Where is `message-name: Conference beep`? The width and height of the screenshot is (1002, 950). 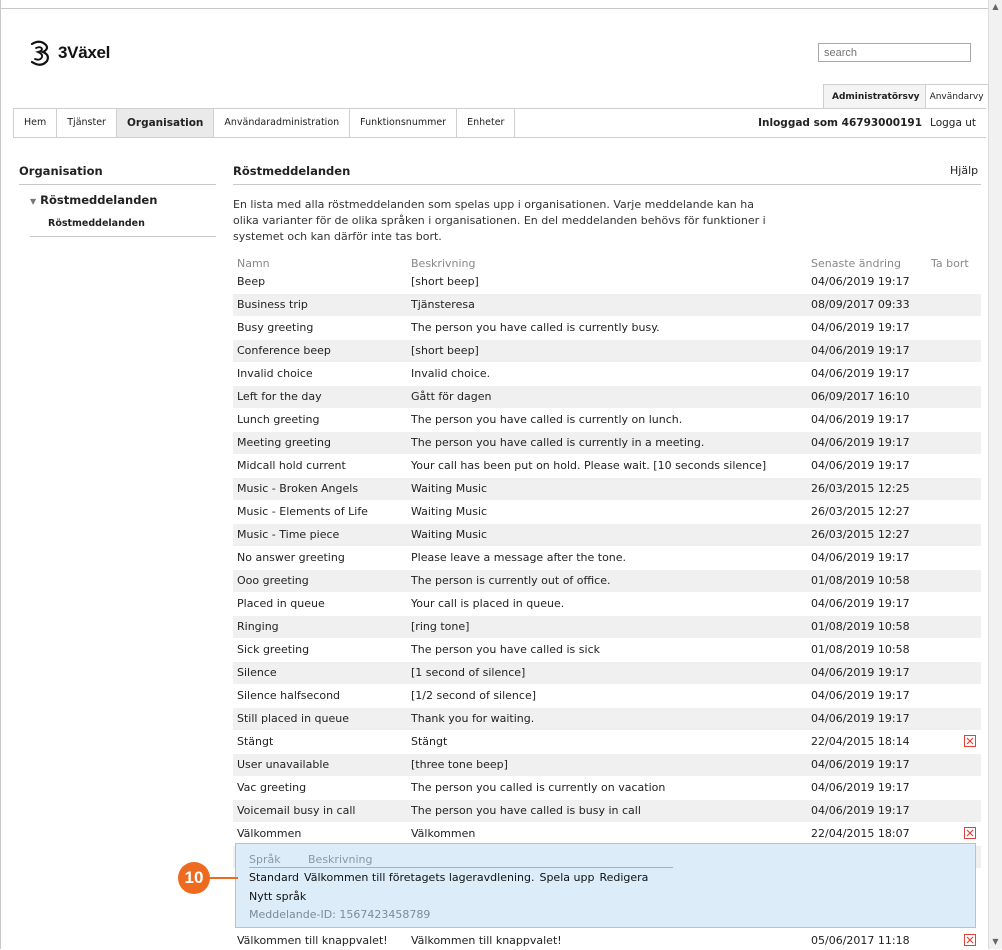
message-name: Conference beep is located at coordinates (284, 350).